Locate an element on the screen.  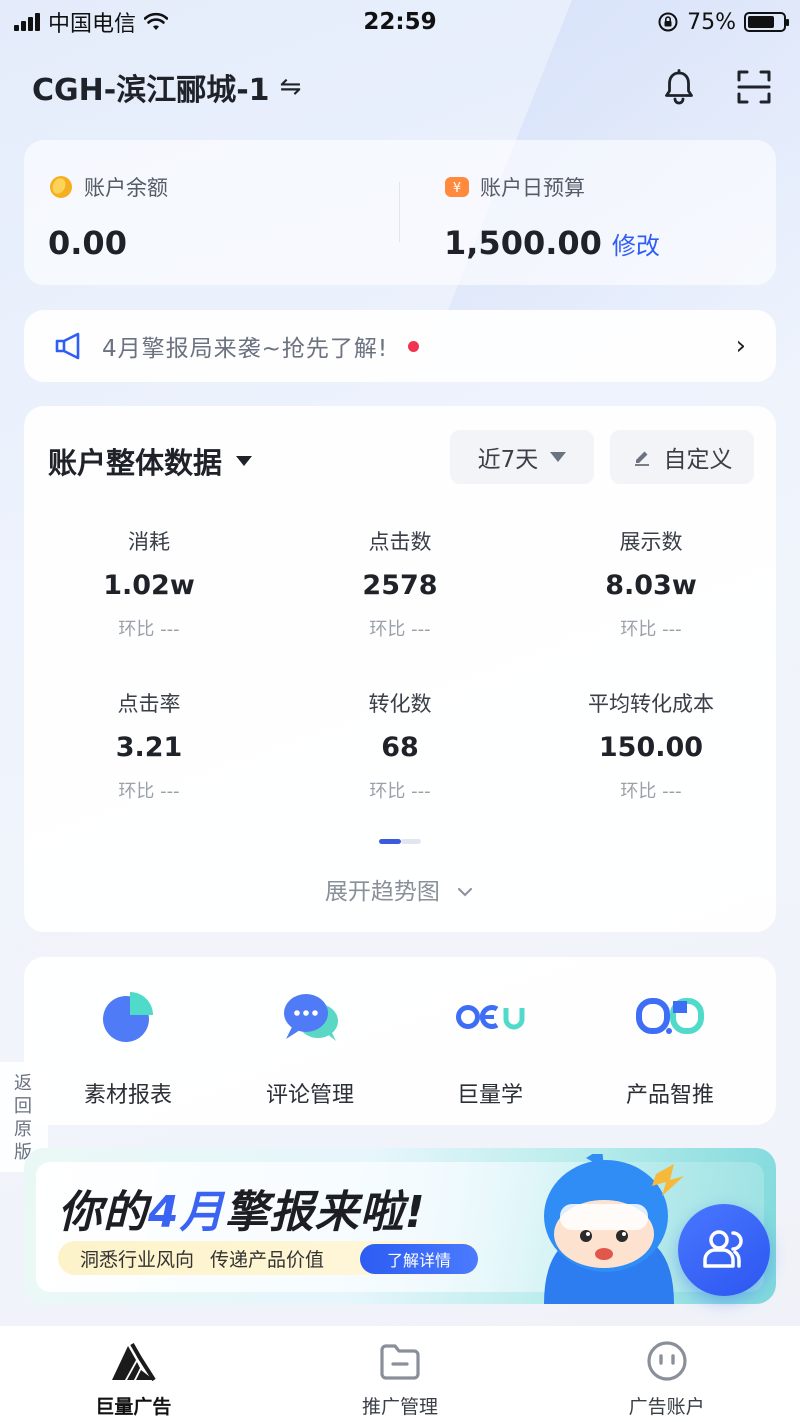
metric-avg-cost: 平均转化成本 150.00 环比 --- is located at coordinates (651, 745).